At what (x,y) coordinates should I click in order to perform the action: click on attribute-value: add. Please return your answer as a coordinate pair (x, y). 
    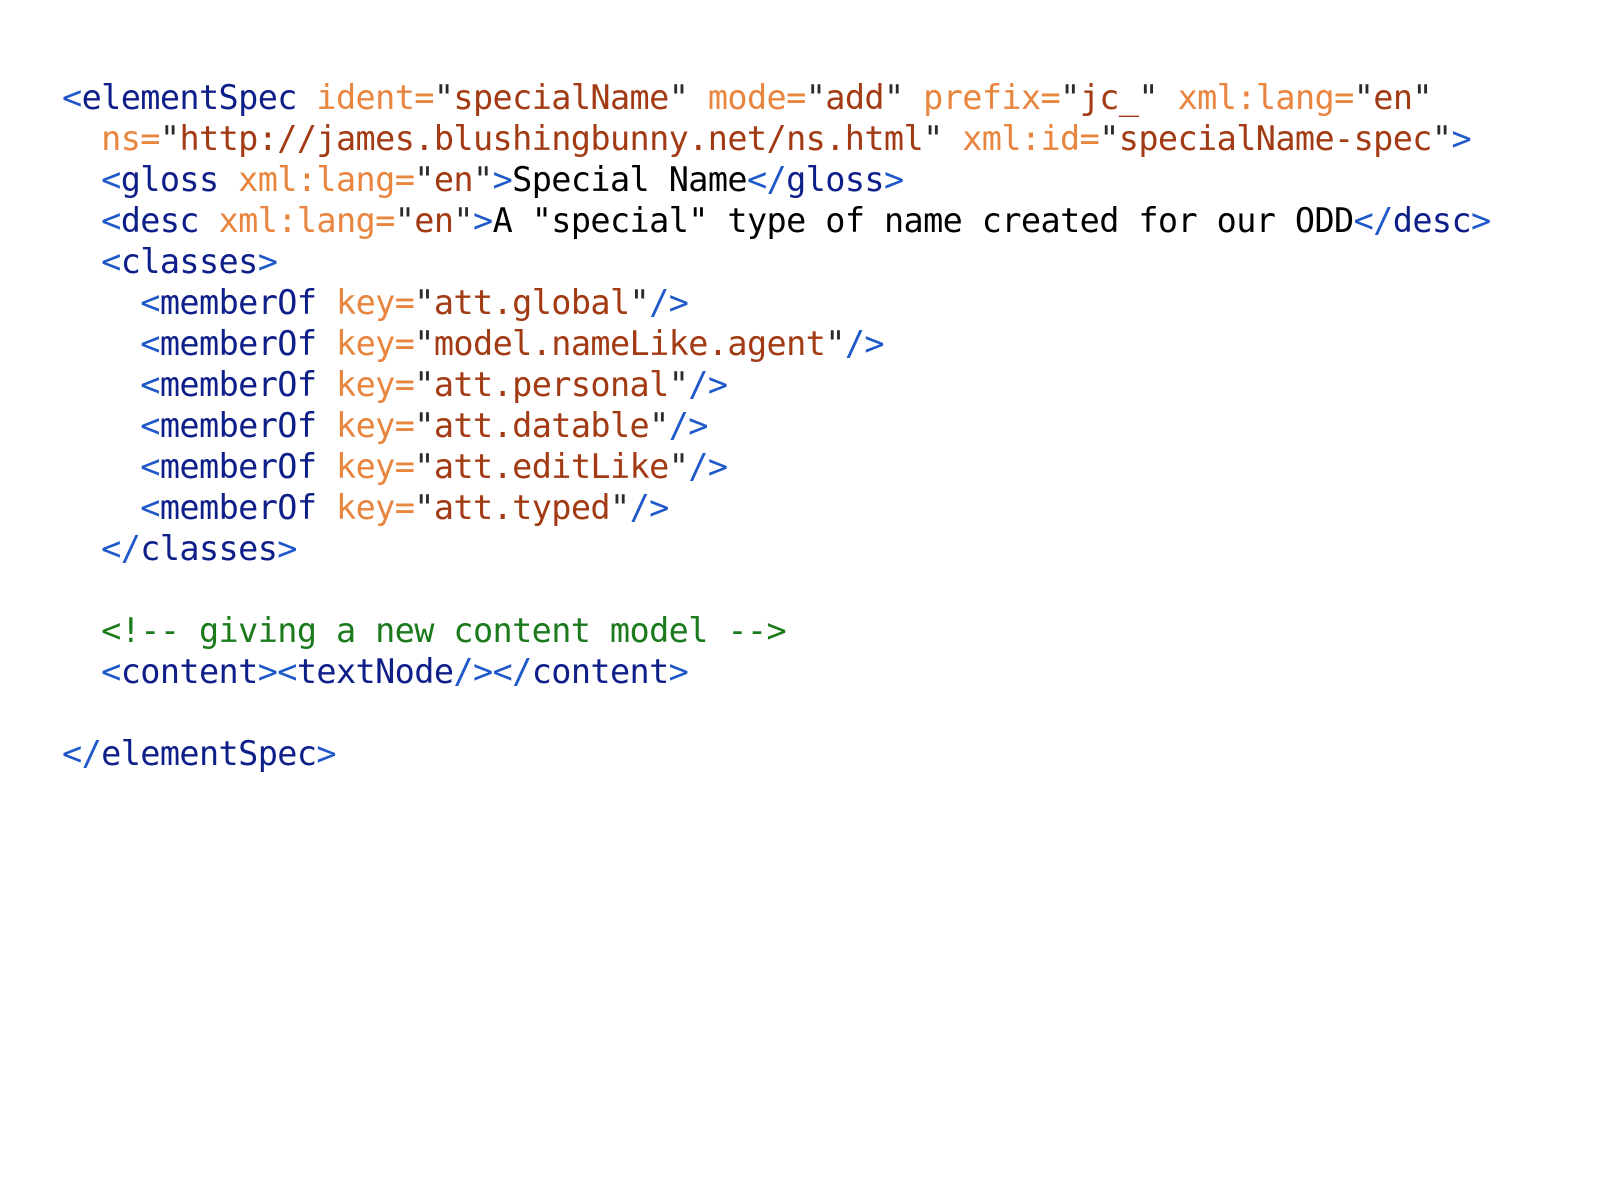
    Looking at the image, I should click on (854, 97).